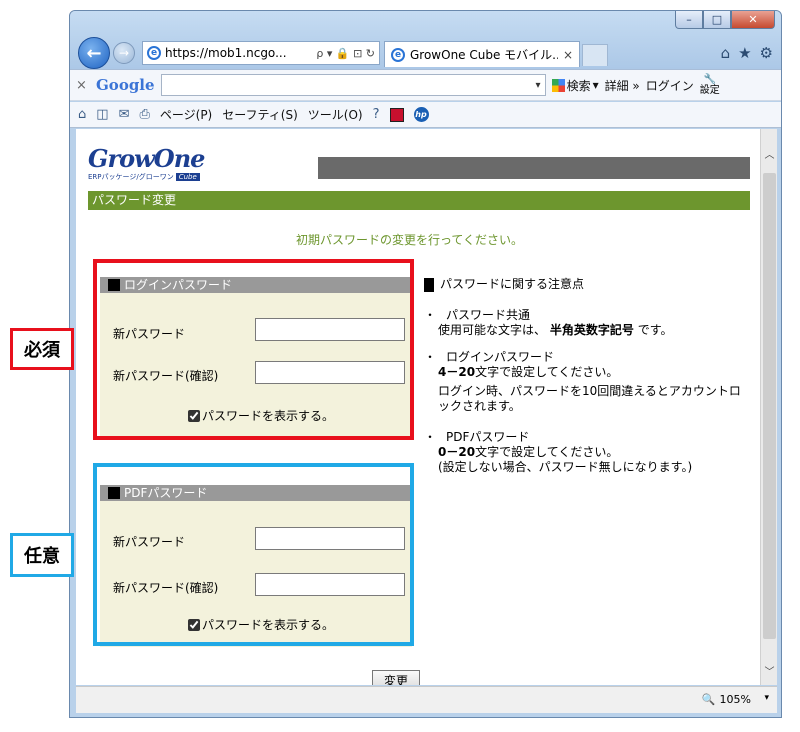 The image size is (800, 732). I want to click on growone-logo: GrowOne ERPパッケージ/グローワン Cube, so click(146, 163).